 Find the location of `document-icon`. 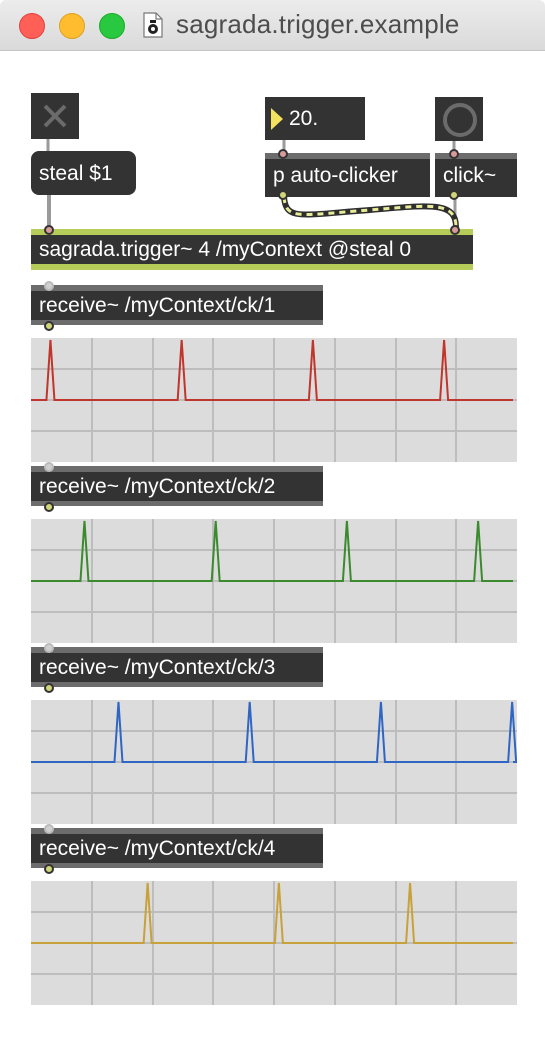

document-icon is located at coordinates (153, 25).